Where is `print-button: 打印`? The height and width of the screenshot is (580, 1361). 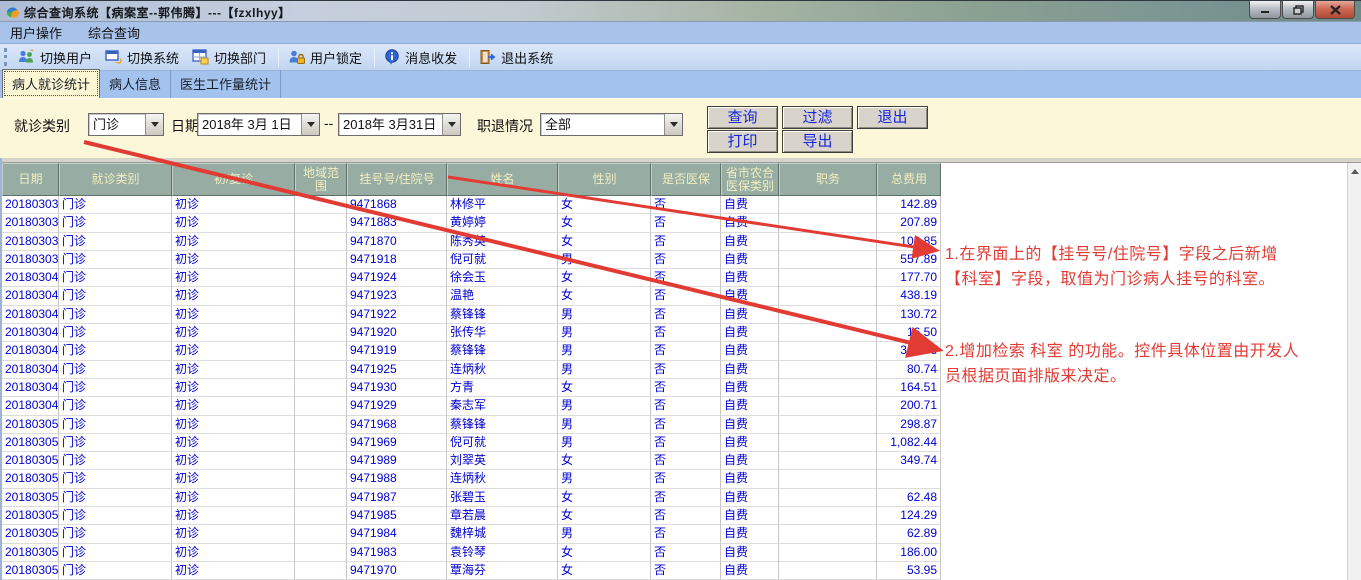
print-button: 打印 is located at coordinates (742, 141).